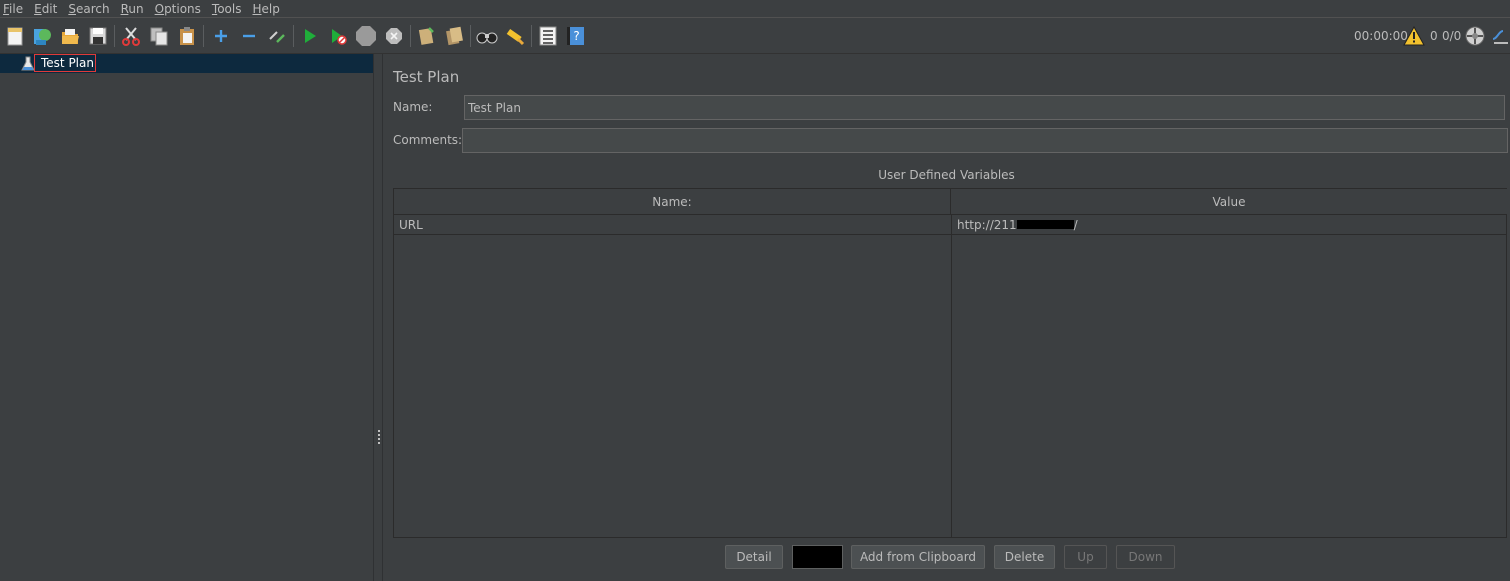 The image size is (1510, 581). Describe the element at coordinates (1475, 36) in the screenshot. I see `remote-engine-icon` at that location.